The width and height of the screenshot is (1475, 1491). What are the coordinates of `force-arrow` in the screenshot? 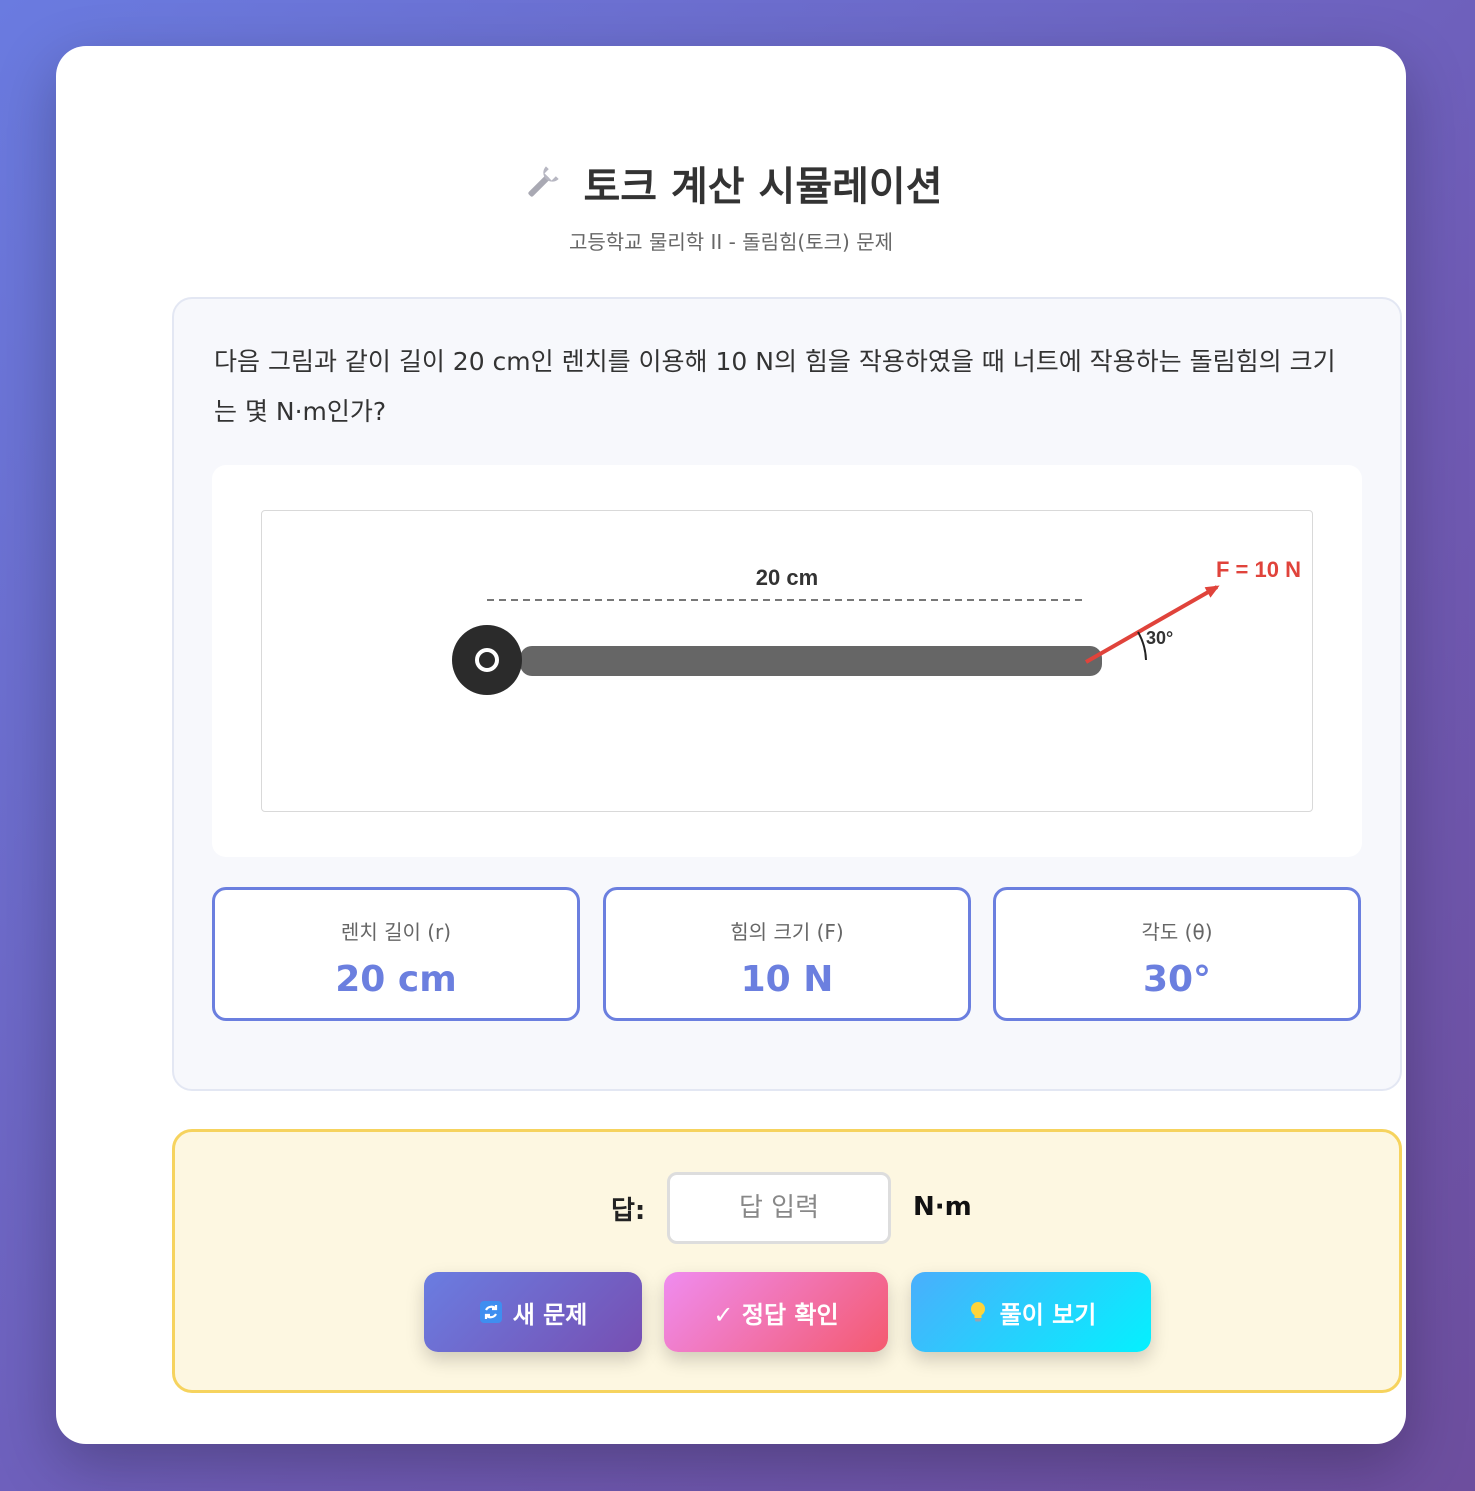 It's located at (1152, 624).